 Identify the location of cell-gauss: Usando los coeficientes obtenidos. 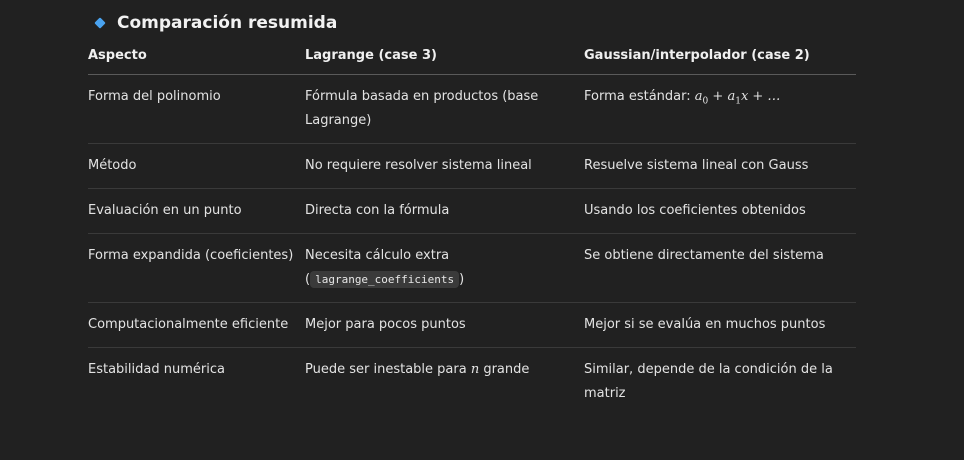
(720, 211).